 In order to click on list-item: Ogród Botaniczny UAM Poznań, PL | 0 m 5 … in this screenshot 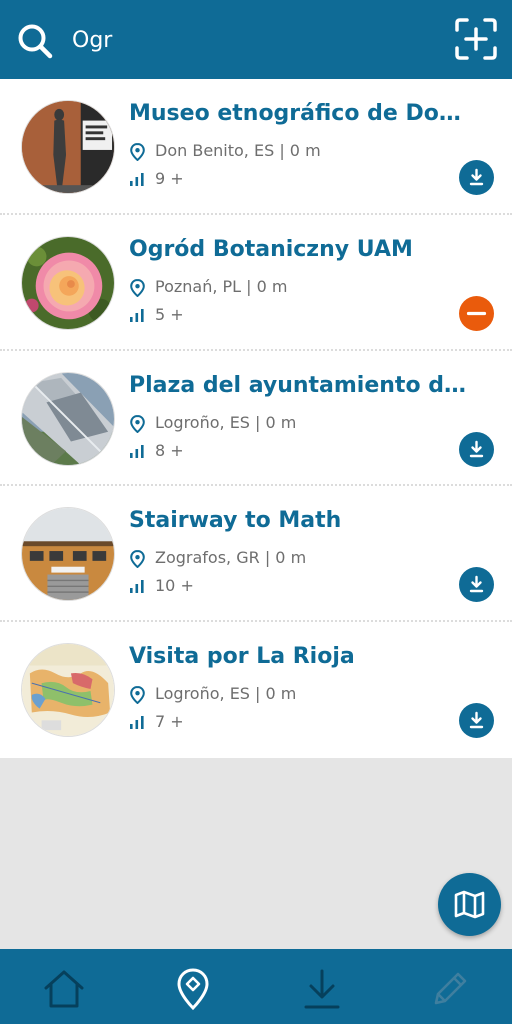, I will do `click(256, 283)`.